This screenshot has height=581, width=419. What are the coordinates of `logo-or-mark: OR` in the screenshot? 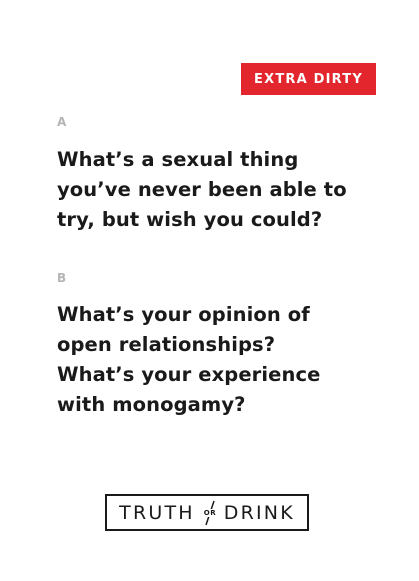 It's located at (210, 513).